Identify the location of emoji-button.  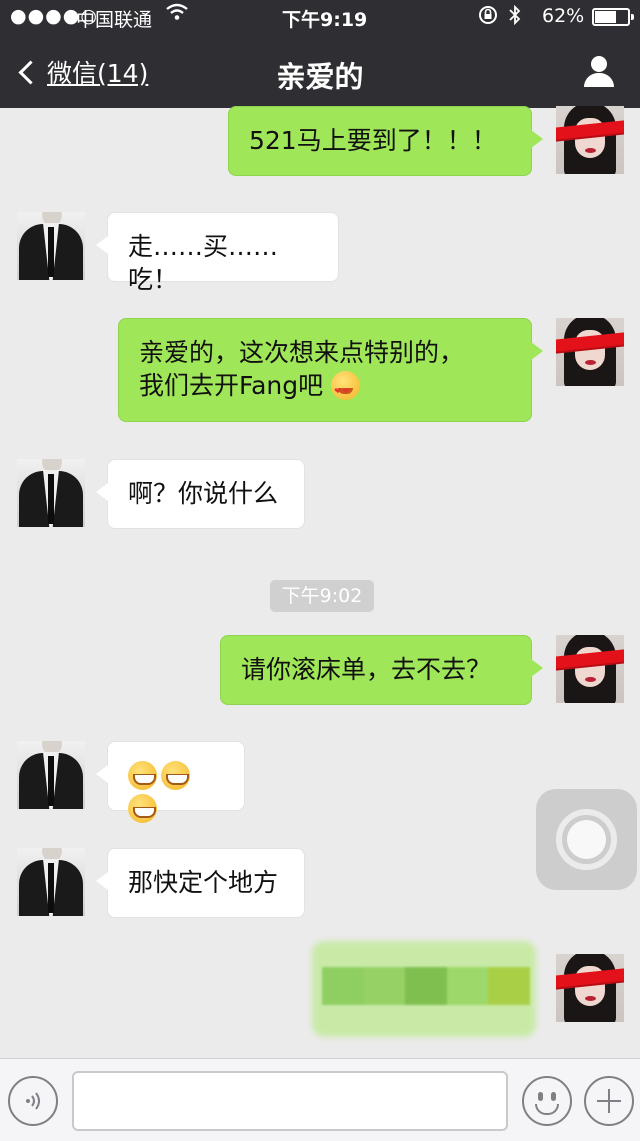
(547, 1101).